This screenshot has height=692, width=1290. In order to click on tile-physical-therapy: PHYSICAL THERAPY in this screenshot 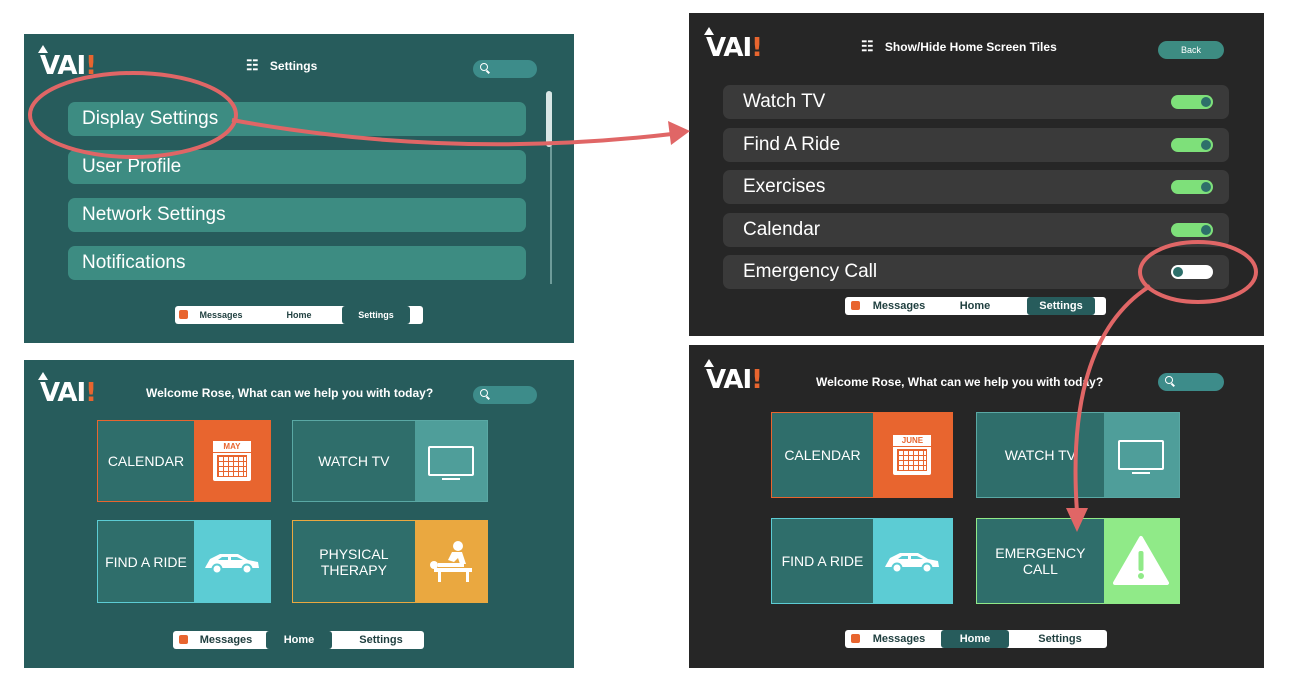, I will do `click(390, 561)`.